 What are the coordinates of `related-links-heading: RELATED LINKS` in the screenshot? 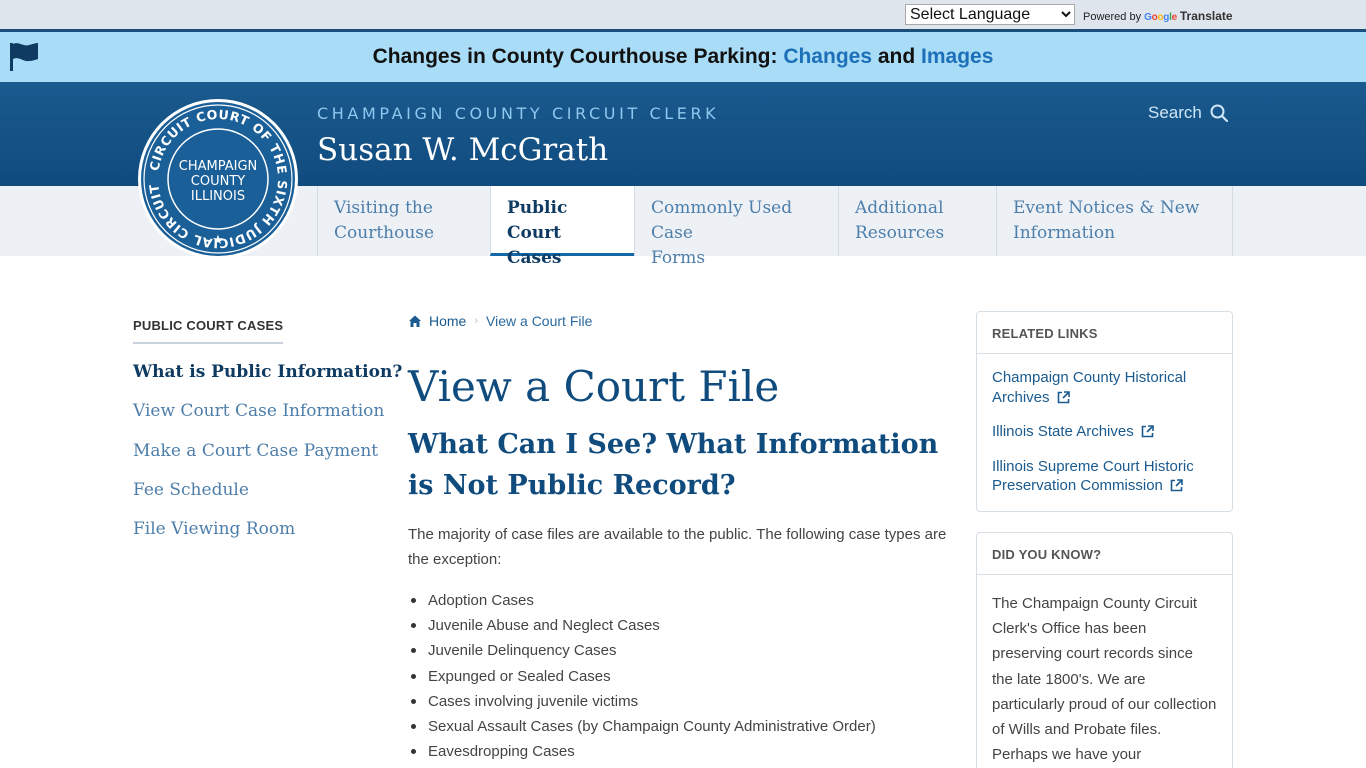 It's located at (1104, 333).